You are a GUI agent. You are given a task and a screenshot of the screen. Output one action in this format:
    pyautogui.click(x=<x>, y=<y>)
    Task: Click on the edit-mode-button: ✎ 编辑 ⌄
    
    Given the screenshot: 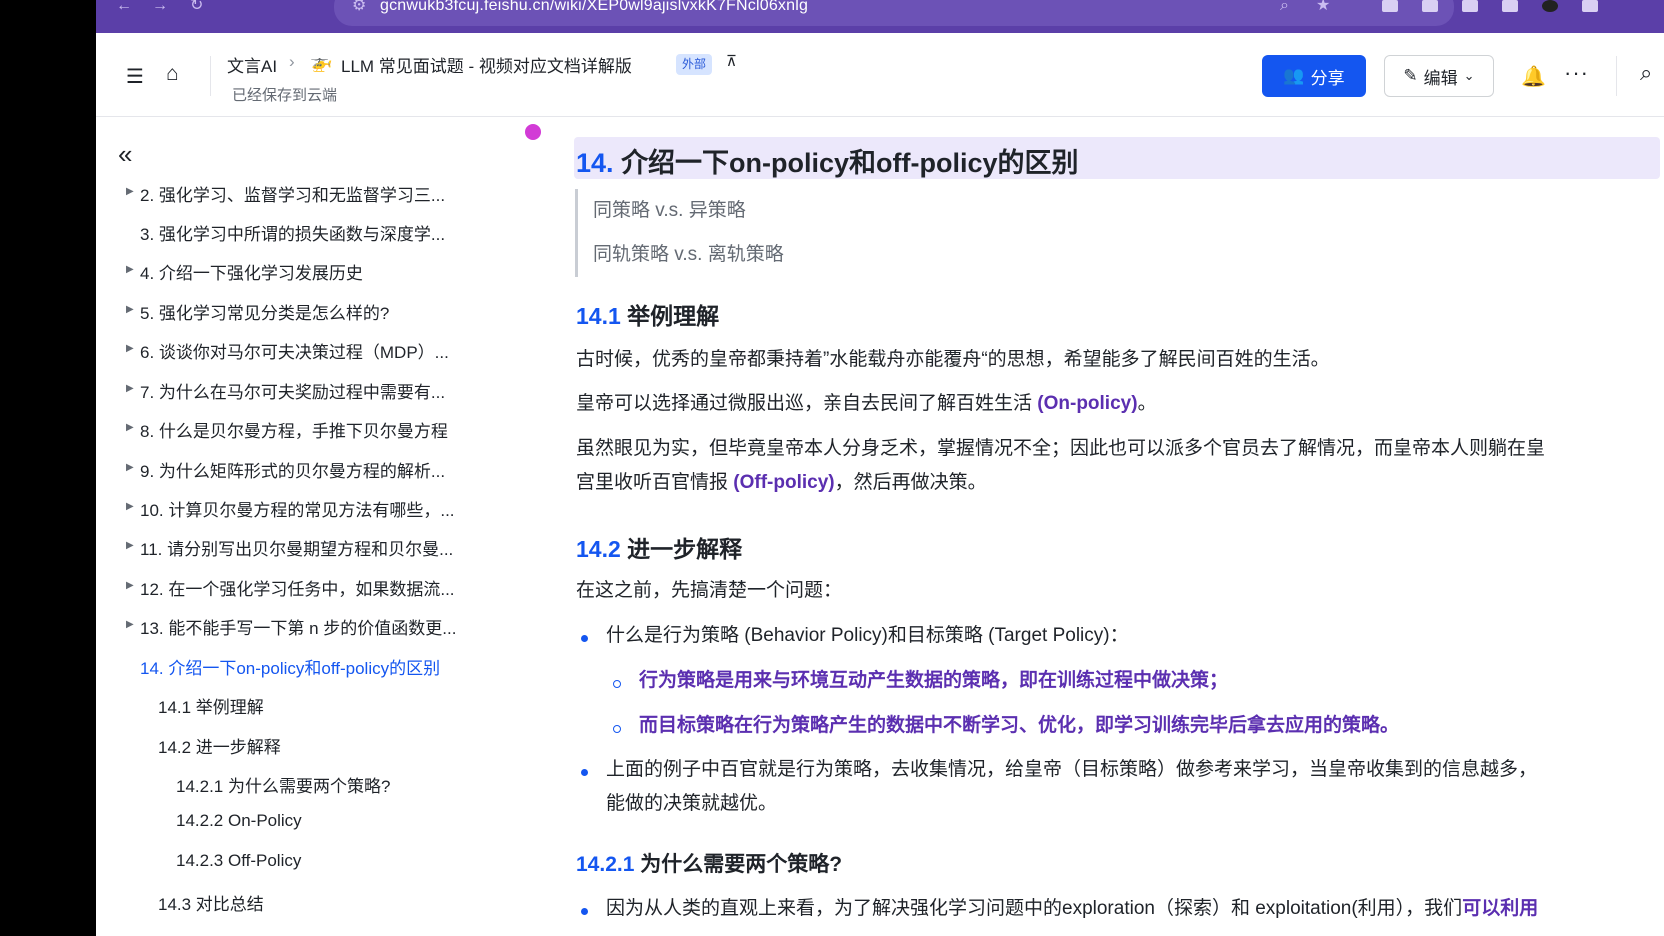 What is the action you would take?
    pyautogui.click(x=1439, y=76)
    